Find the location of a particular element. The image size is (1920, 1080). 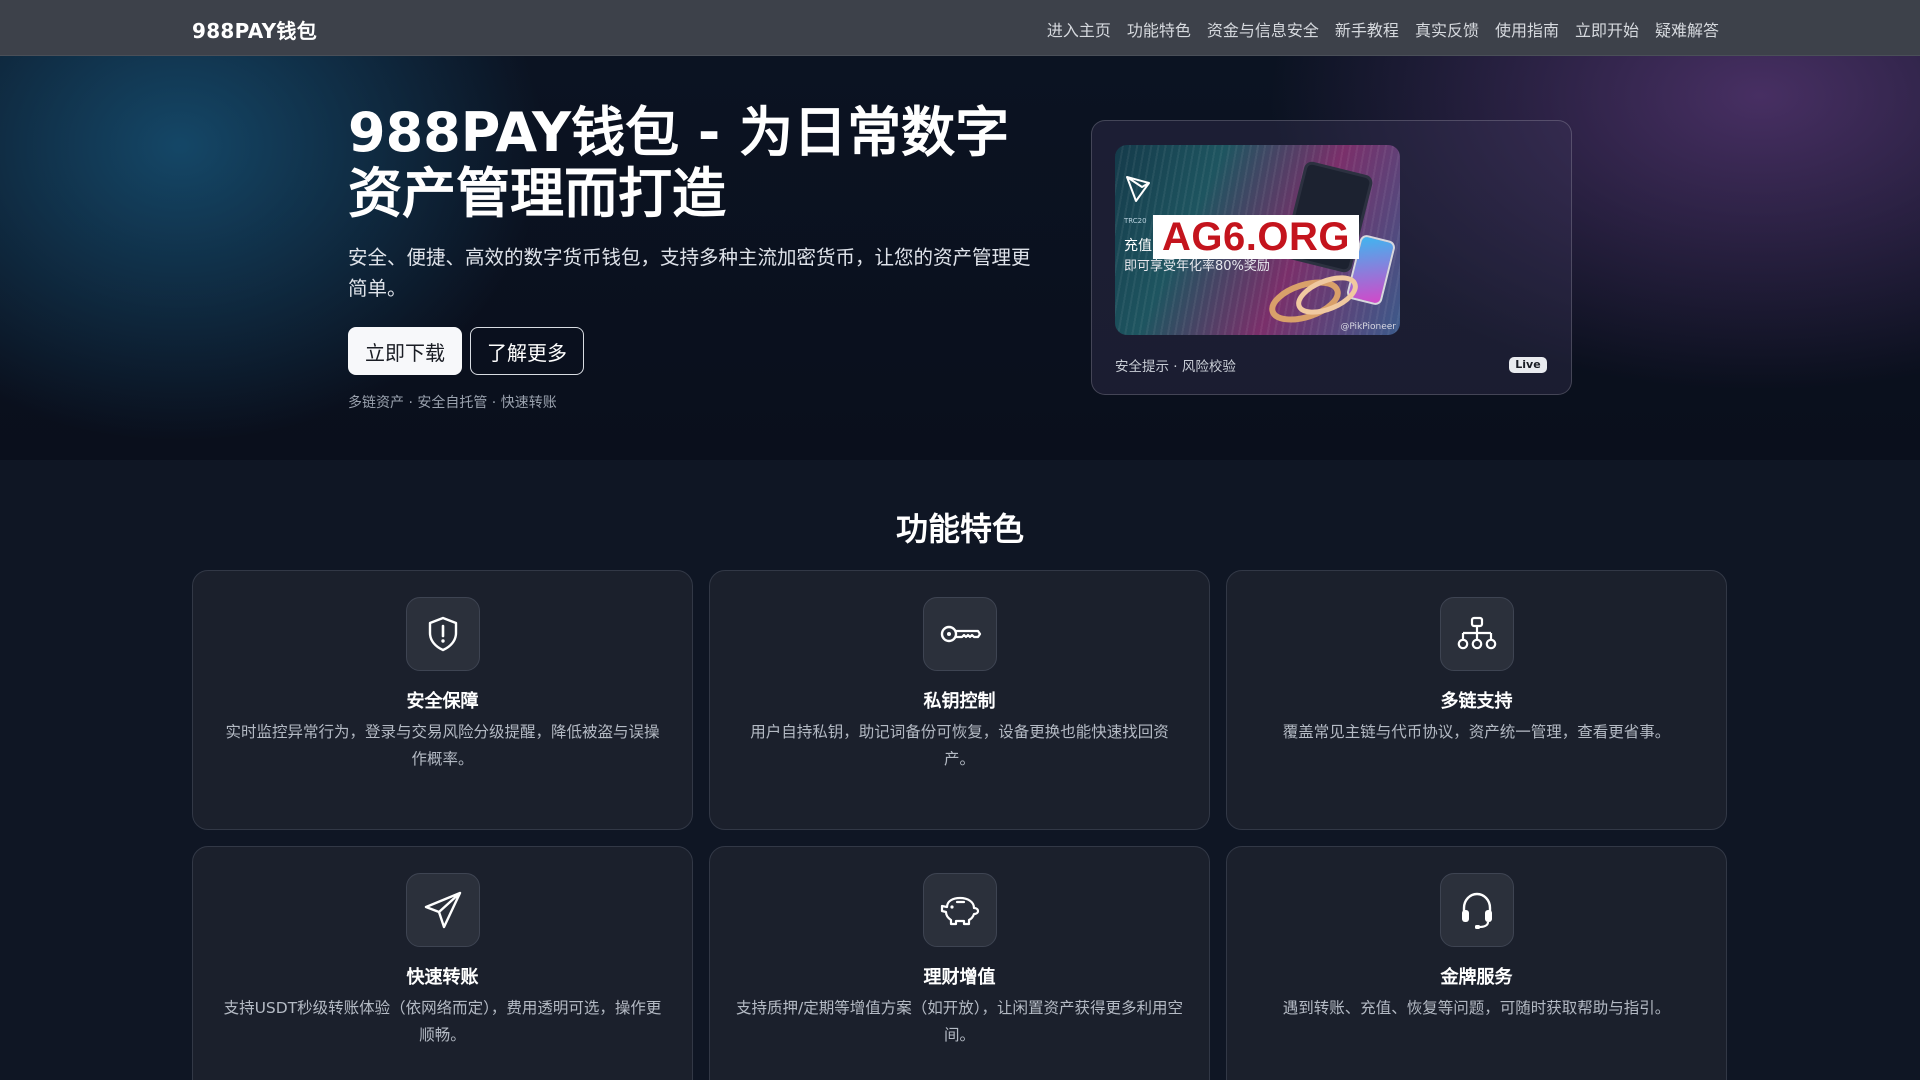

promo-headline: 充值 is located at coordinates (1138, 246).